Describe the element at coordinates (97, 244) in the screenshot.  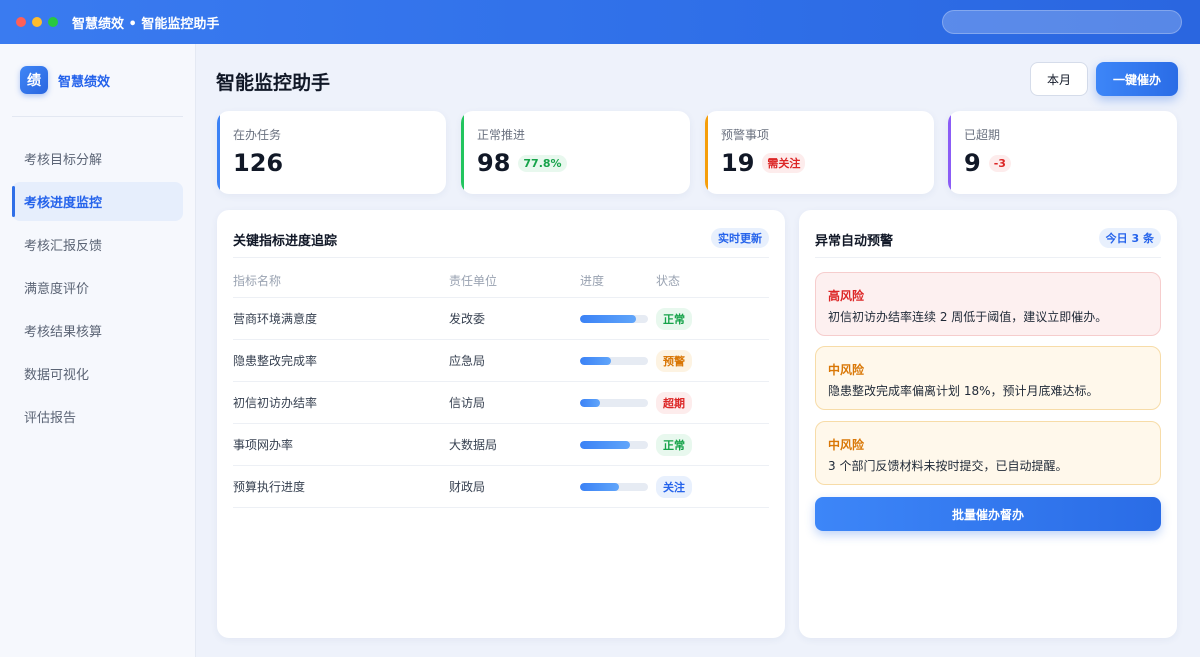
I see `sidebar-item-report-feedback: 考核汇报反馈` at that location.